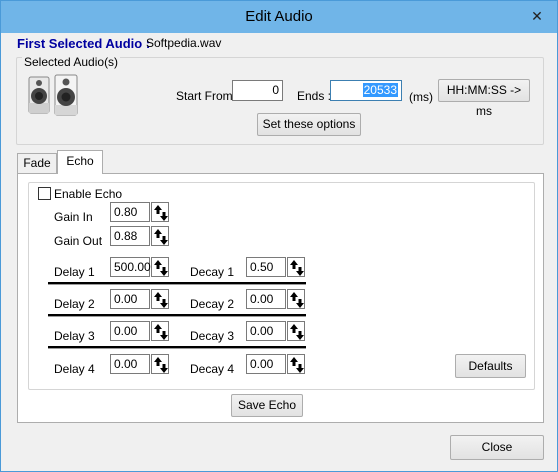 The width and height of the screenshot is (558, 472). What do you see at coordinates (74, 369) in the screenshot?
I see `delay-4-label: Delay 4` at bounding box center [74, 369].